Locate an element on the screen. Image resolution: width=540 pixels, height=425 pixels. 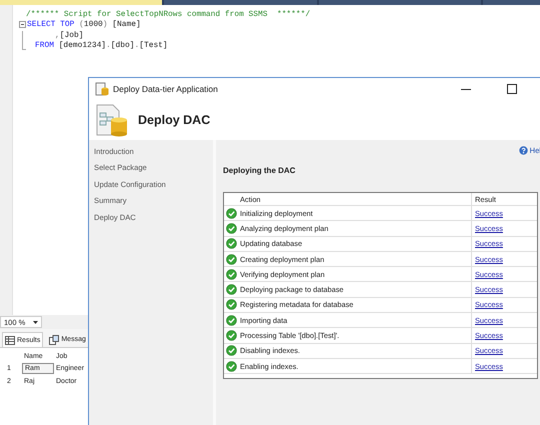
dialog-heading: Deploy DAC is located at coordinates (174, 119).